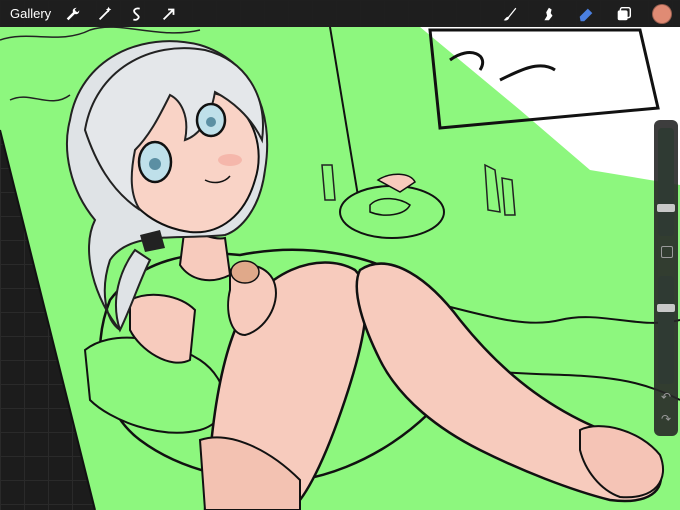  I want to click on right-pupil, so click(211, 122).